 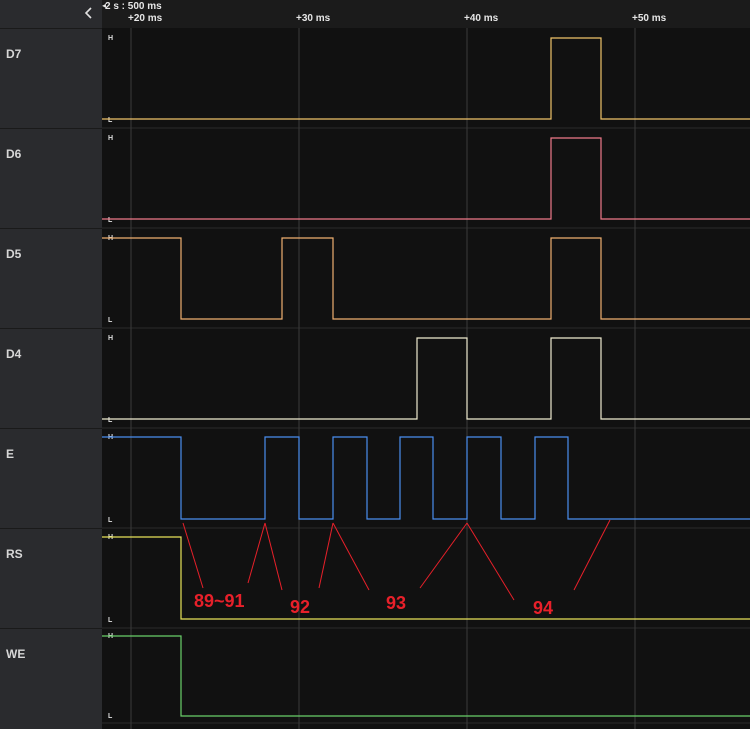 I want to click on annotation-label-93: 93, so click(x=396, y=603).